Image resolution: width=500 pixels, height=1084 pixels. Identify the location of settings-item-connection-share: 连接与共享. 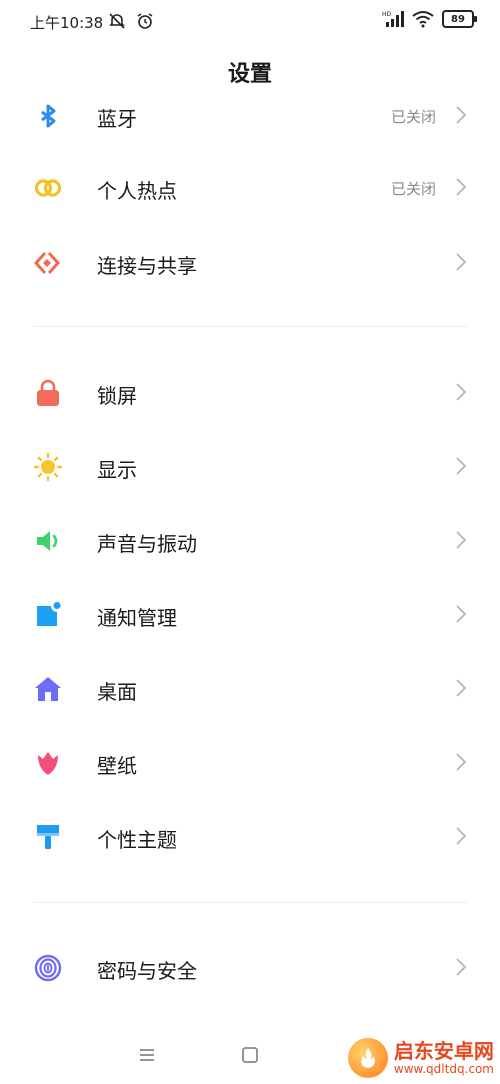
(250, 263).